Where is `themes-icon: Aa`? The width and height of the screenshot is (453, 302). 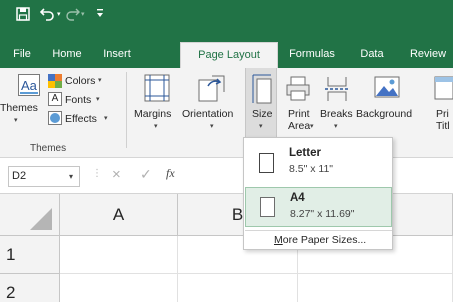 themes-icon: Aa is located at coordinates (29, 86).